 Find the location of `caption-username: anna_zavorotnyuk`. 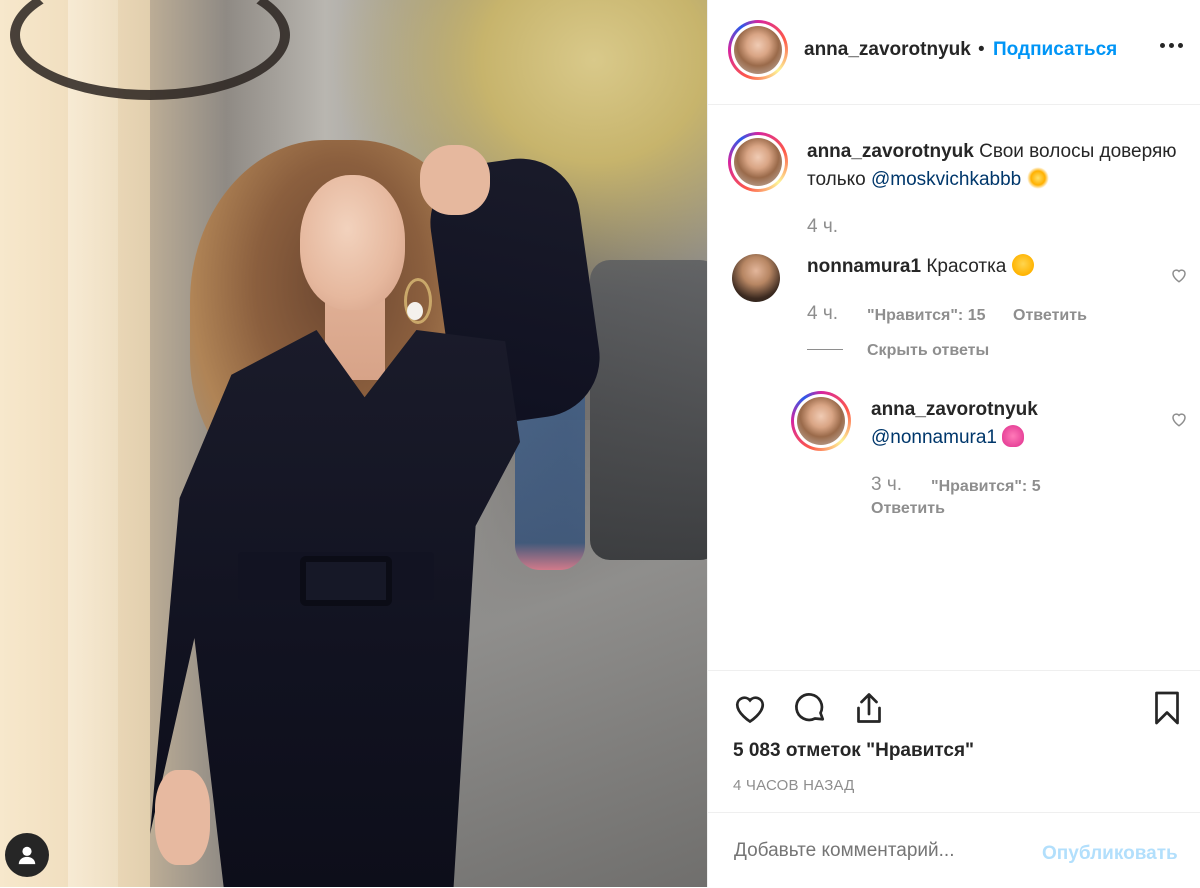

caption-username: anna_zavorotnyuk is located at coordinates (890, 151).